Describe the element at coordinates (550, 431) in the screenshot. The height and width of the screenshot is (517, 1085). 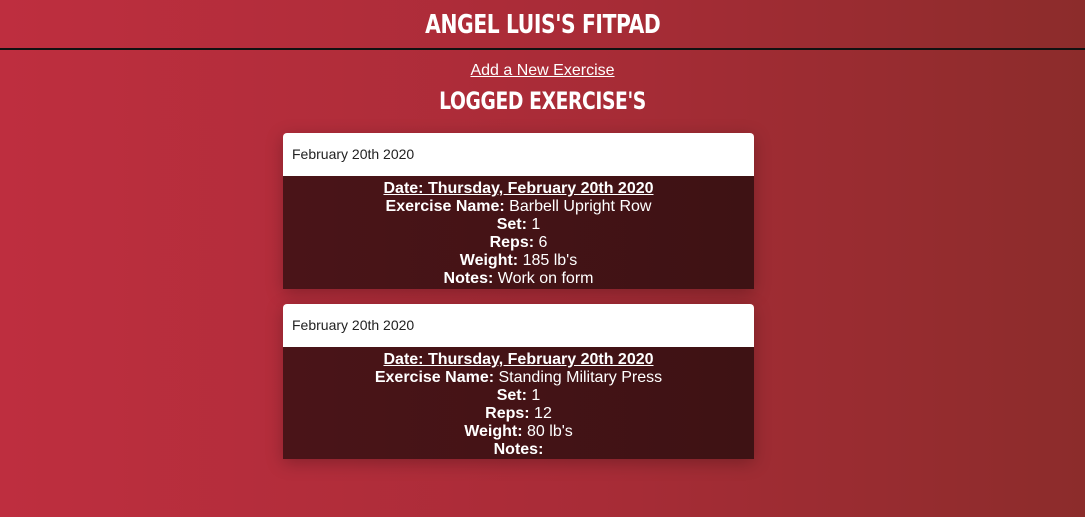
I see `weight-value: 80 lb's` at that location.